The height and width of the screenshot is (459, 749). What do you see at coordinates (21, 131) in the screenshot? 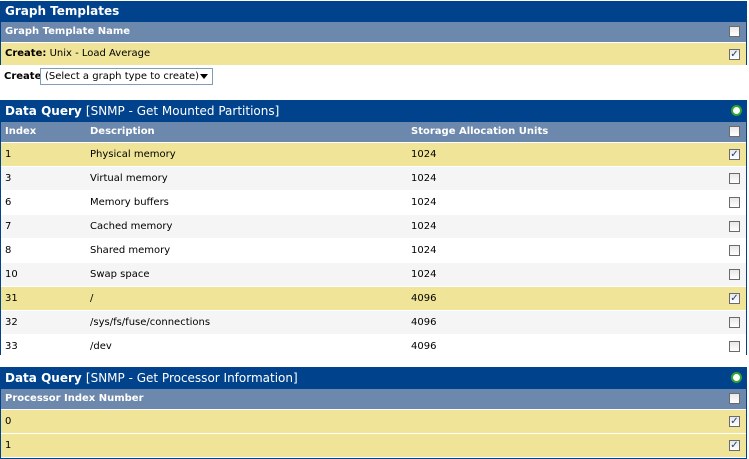
I see `index-header: Index` at bounding box center [21, 131].